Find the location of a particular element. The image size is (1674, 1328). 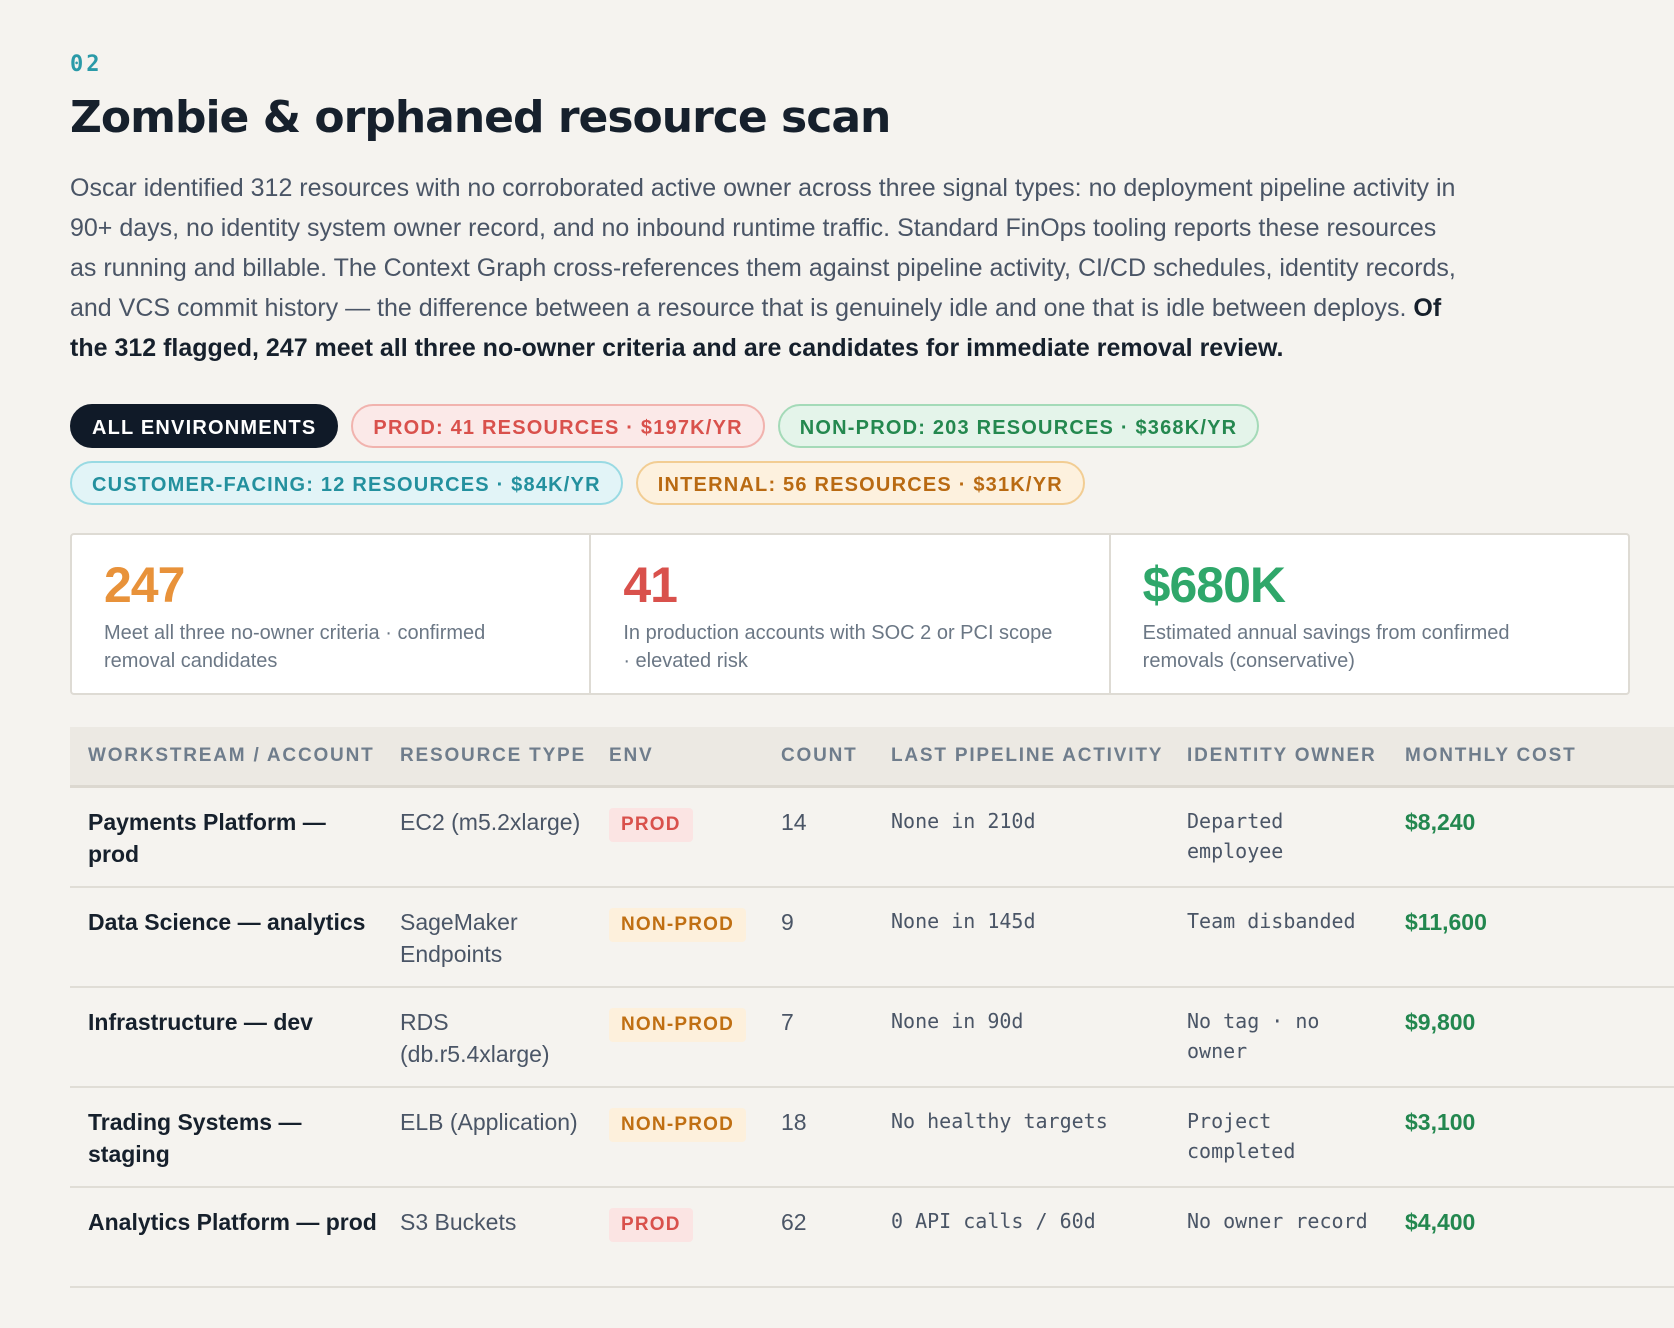

cell-count: 14 is located at coordinates (818, 837).